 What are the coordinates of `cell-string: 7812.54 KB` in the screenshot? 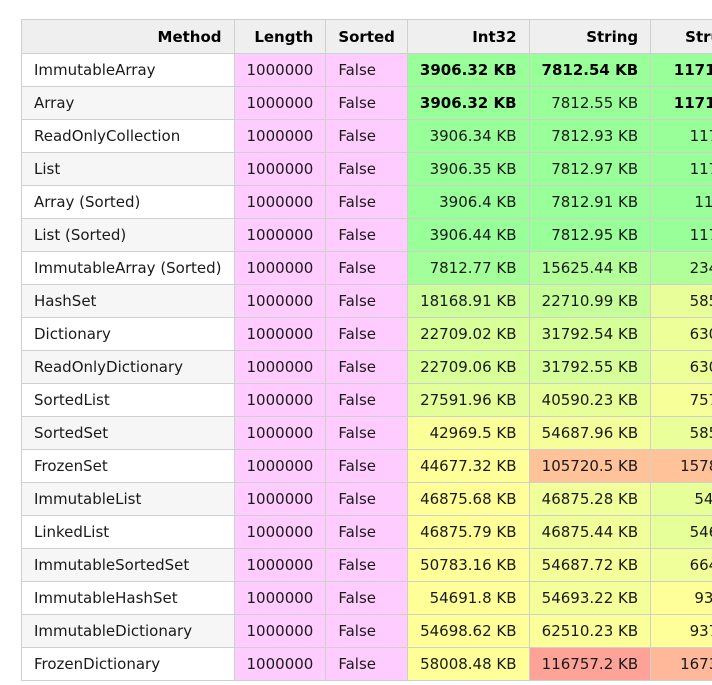 It's located at (590, 70).